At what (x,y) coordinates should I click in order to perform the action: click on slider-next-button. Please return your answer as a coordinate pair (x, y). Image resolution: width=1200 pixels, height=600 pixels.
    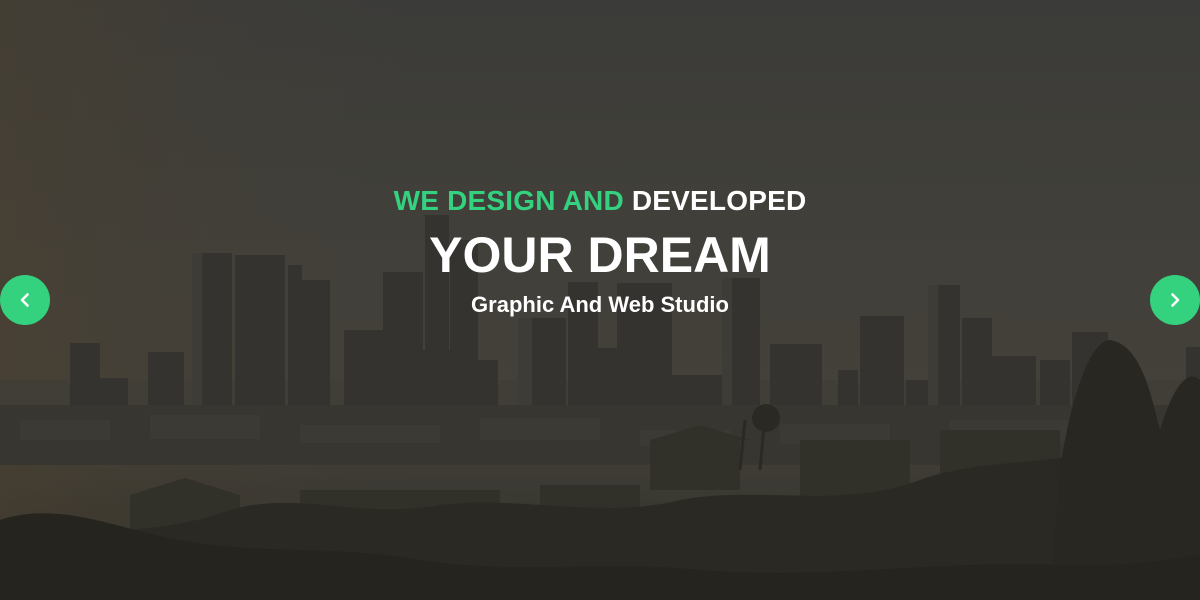
    Looking at the image, I should click on (1175, 300).